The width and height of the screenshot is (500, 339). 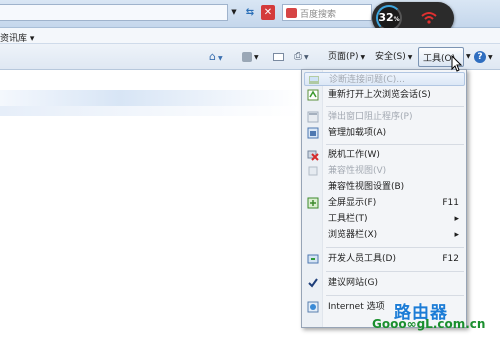 What do you see at coordinates (313, 203) in the screenshot?
I see `fullscreen-icon` at bounding box center [313, 203].